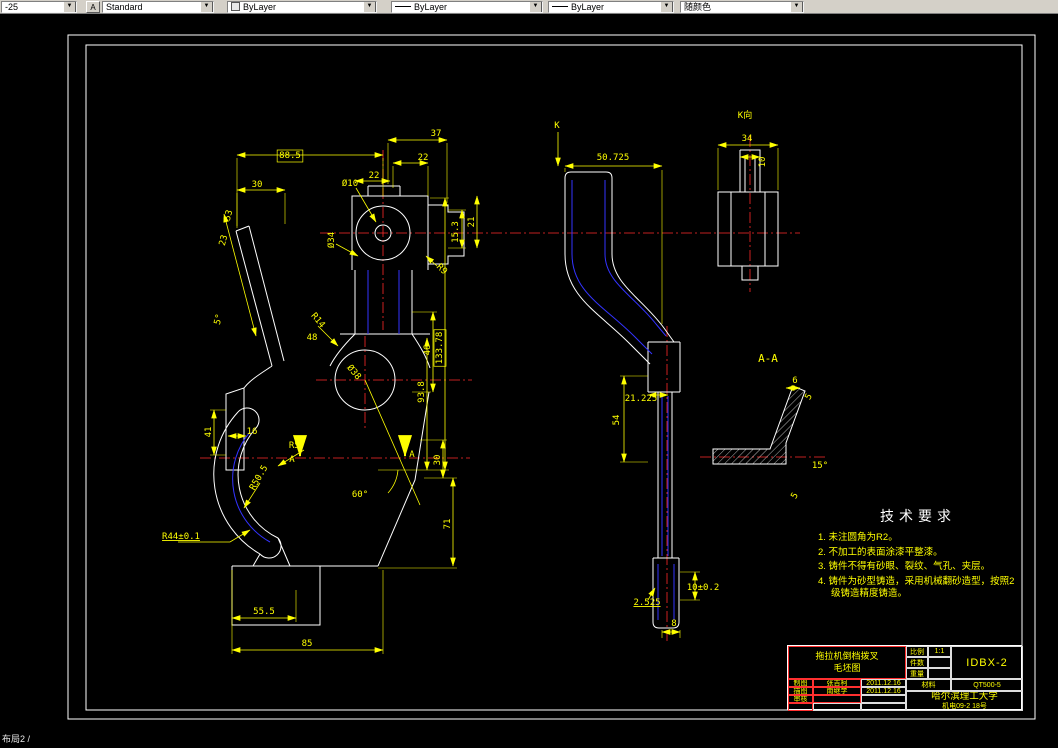 The height and width of the screenshot is (748, 1058). What do you see at coordinates (12, 6) in the screenshot?
I see `layer-combo-value: -25` at bounding box center [12, 6].